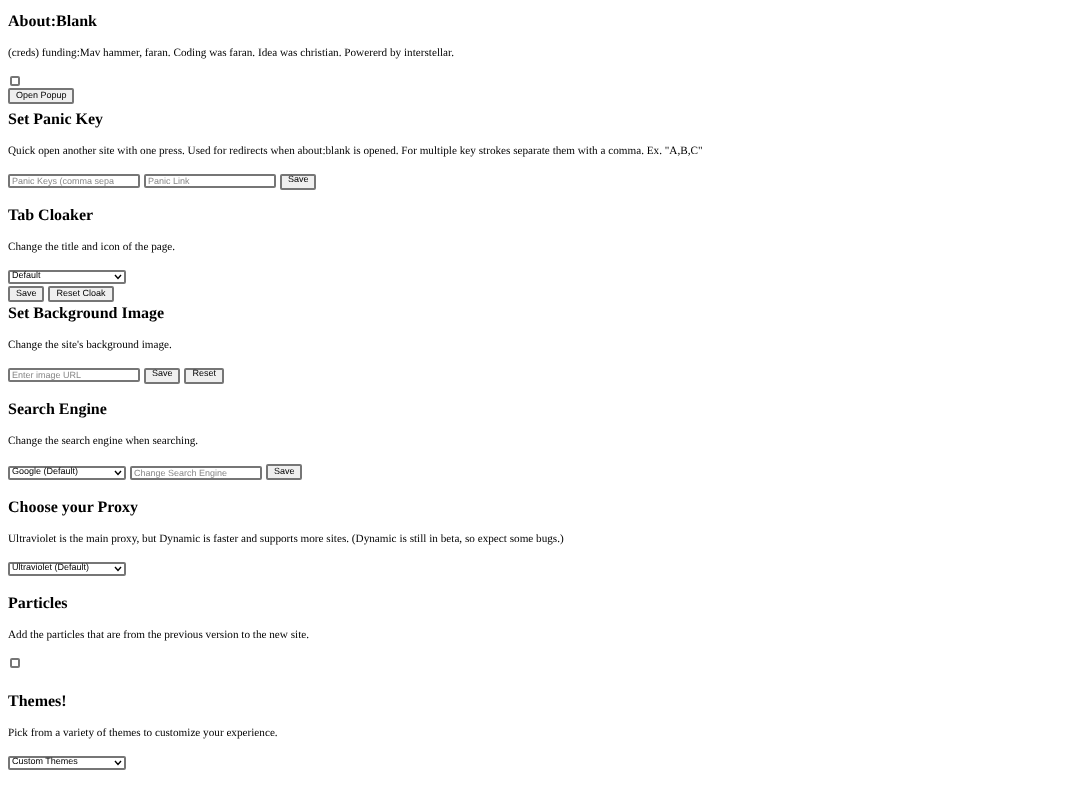 The height and width of the screenshot is (810, 1080). What do you see at coordinates (39, 604) in the screenshot?
I see `section-heading: Particles` at bounding box center [39, 604].